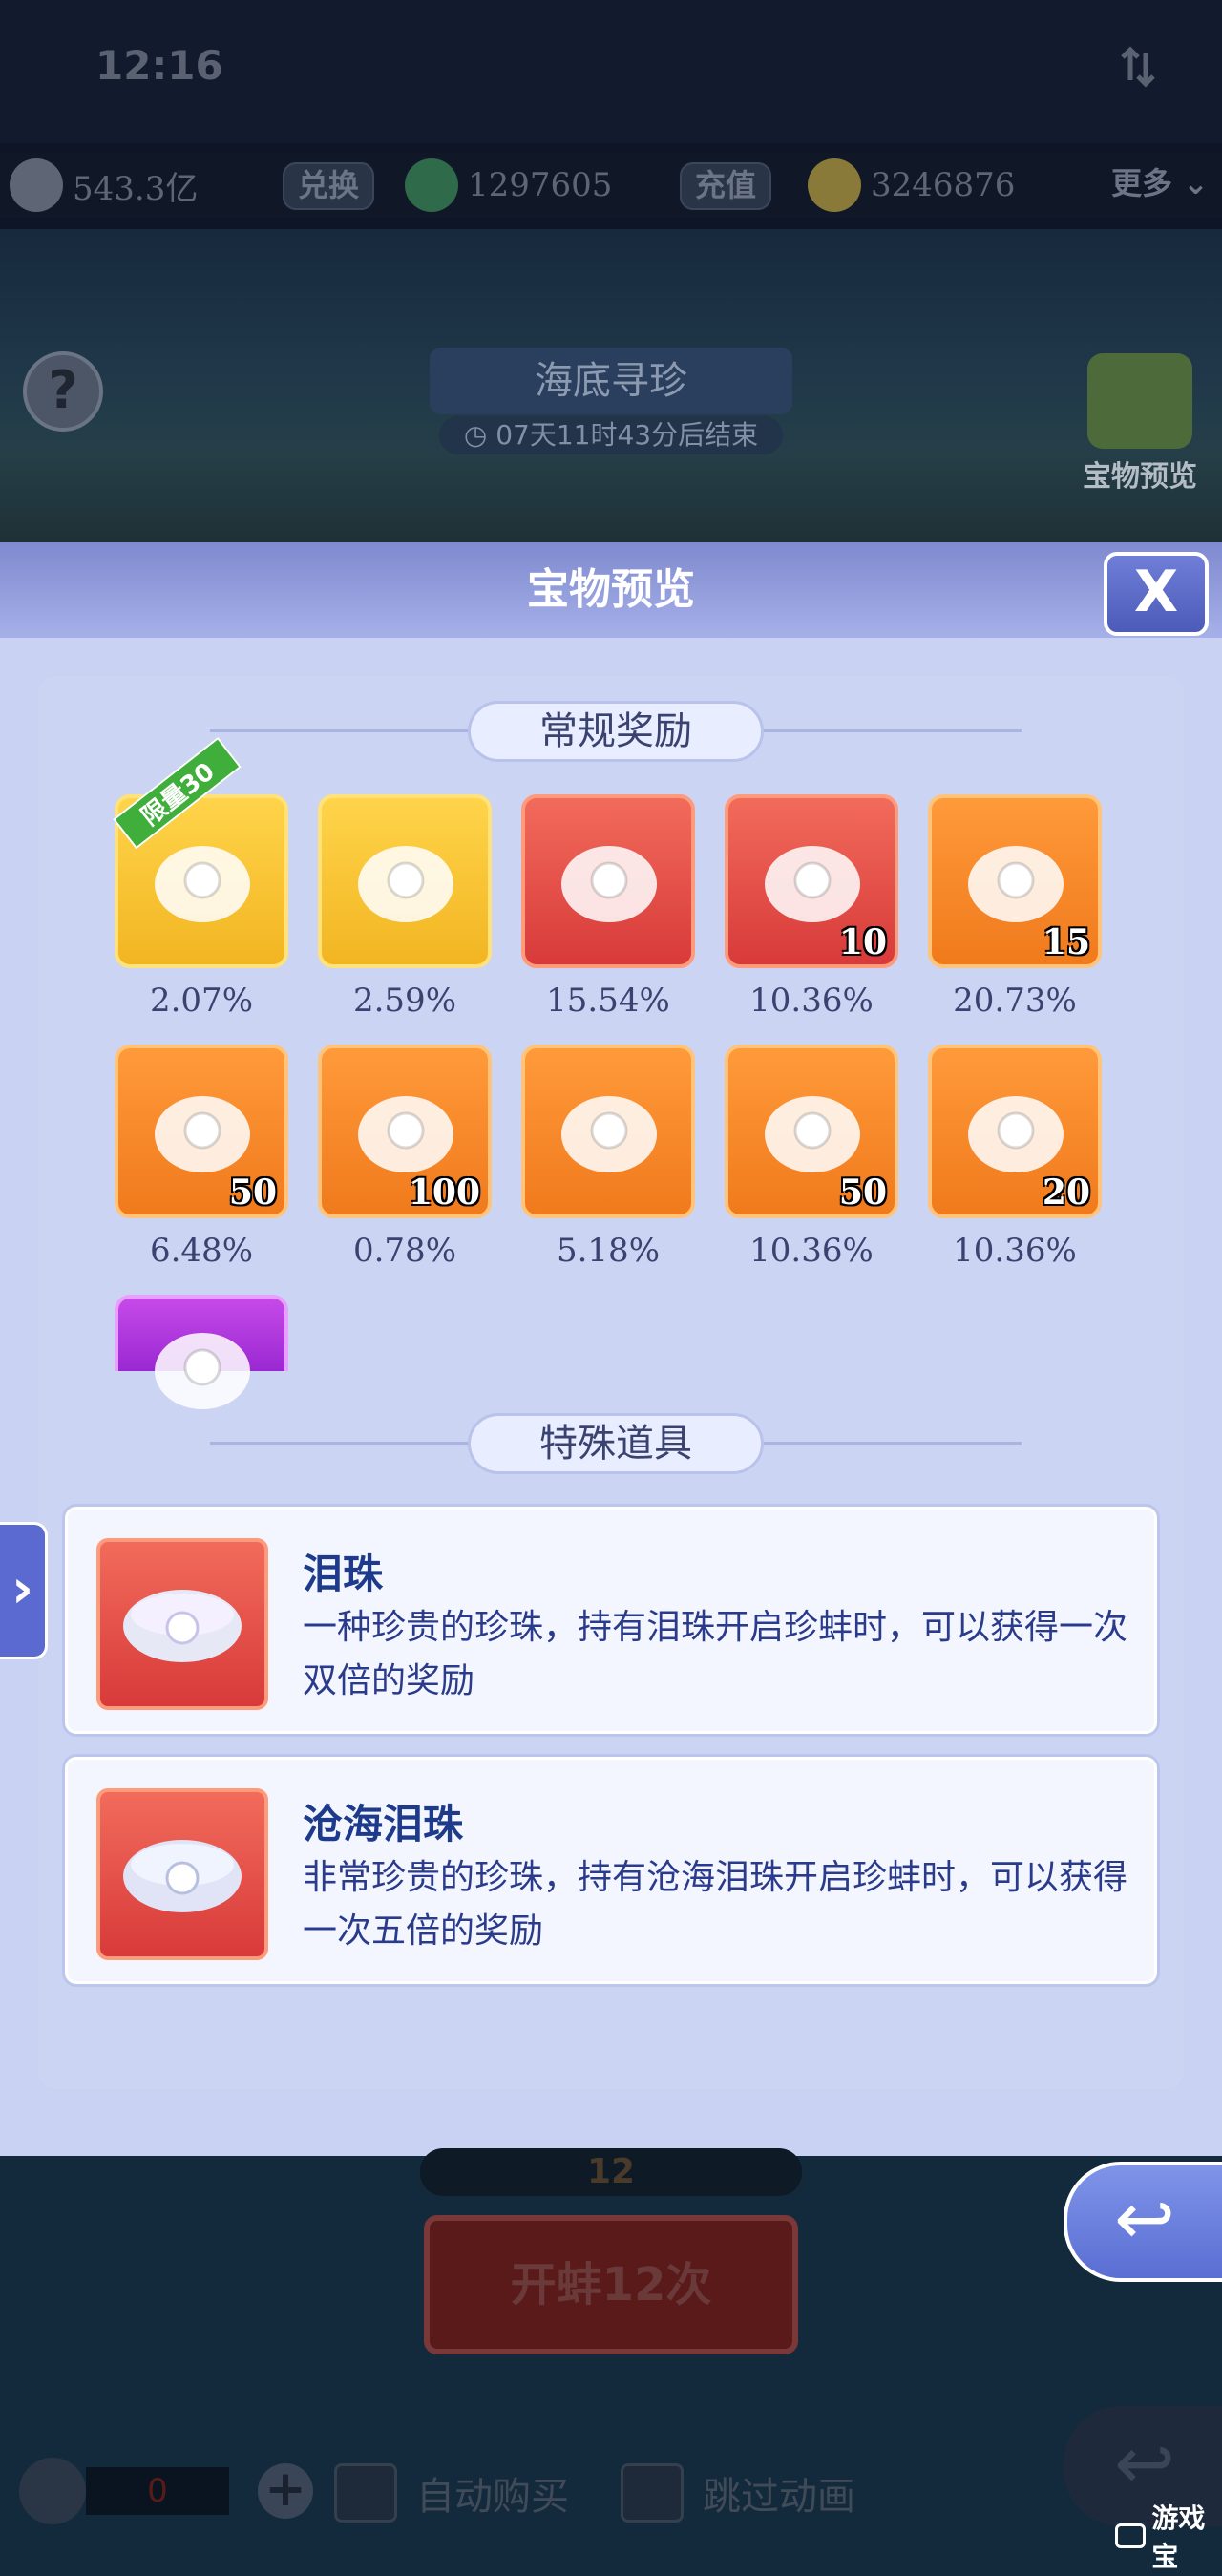 The height and width of the screenshot is (2576, 1222). What do you see at coordinates (329, 186) in the screenshot?
I see `exchange-button: 兑换` at bounding box center [329, 186].